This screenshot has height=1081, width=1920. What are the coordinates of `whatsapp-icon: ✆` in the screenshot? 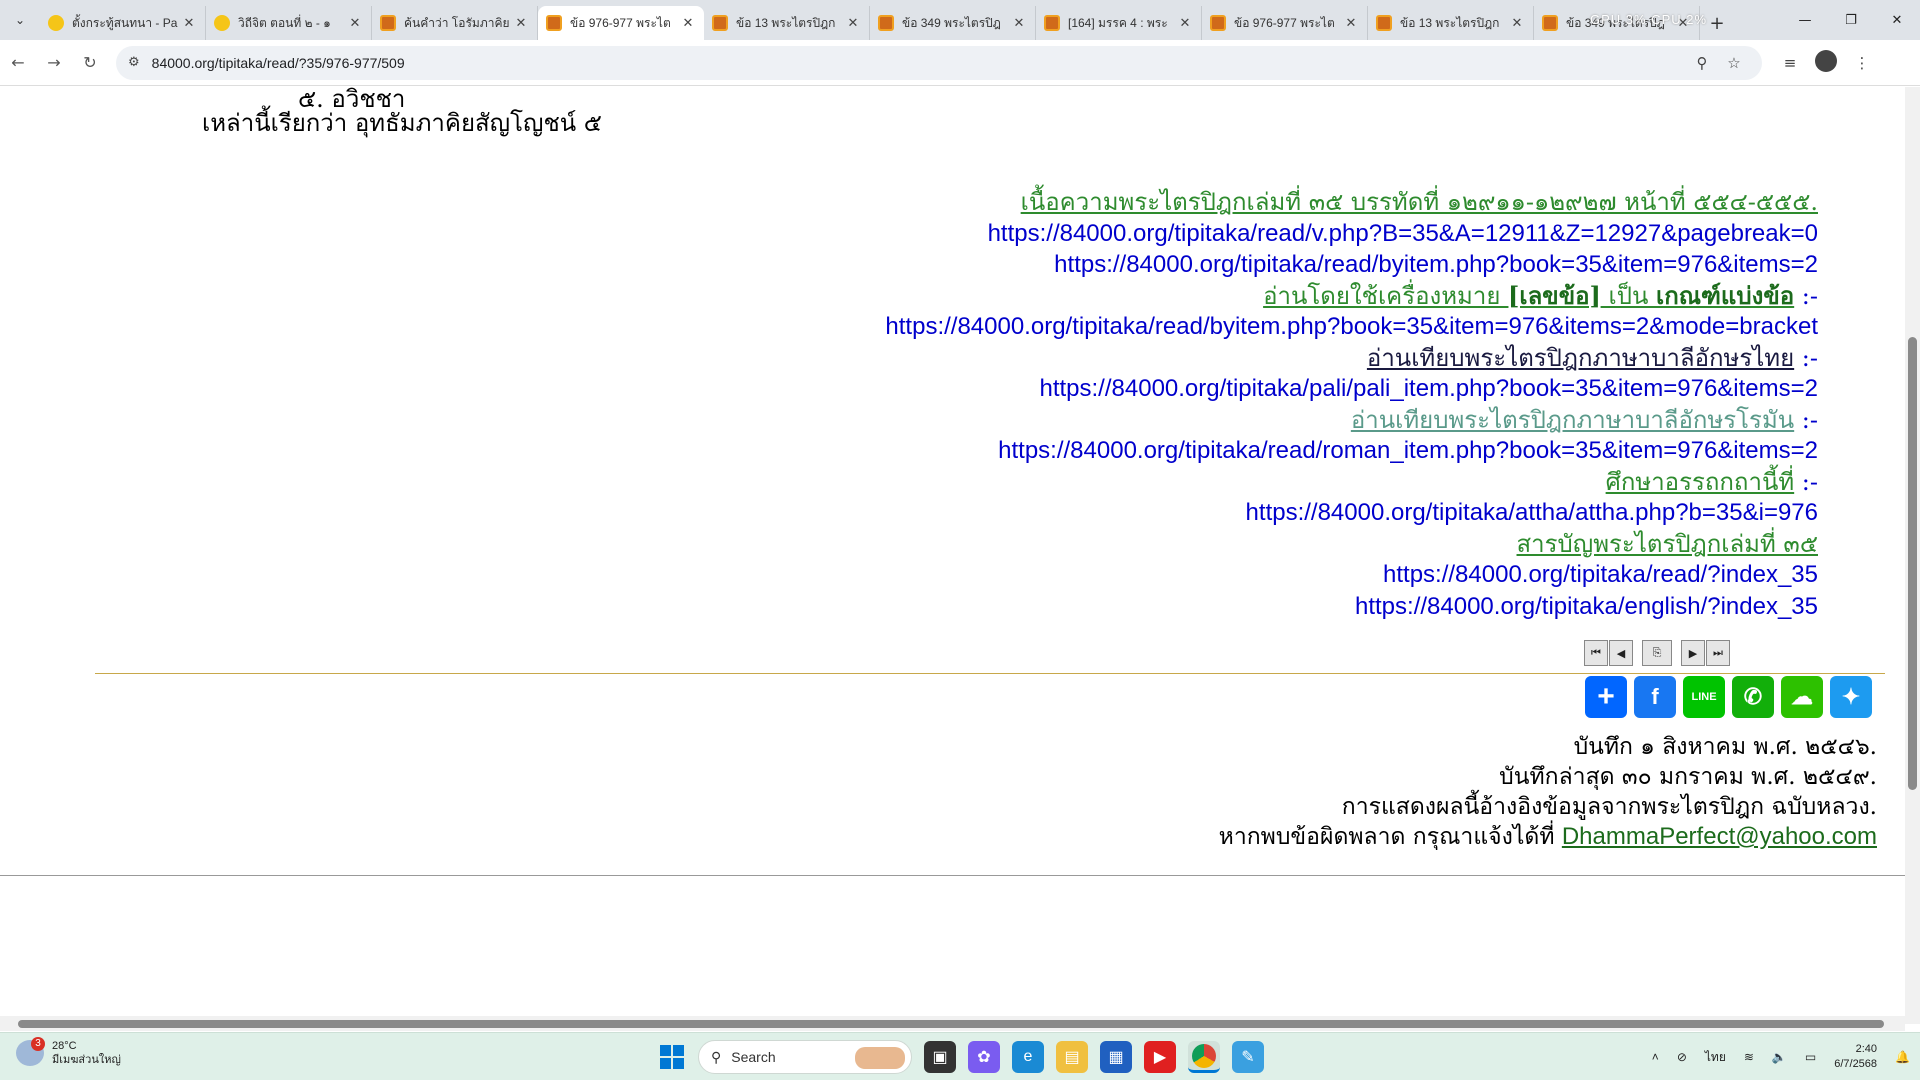 It's located at (1753, 697).